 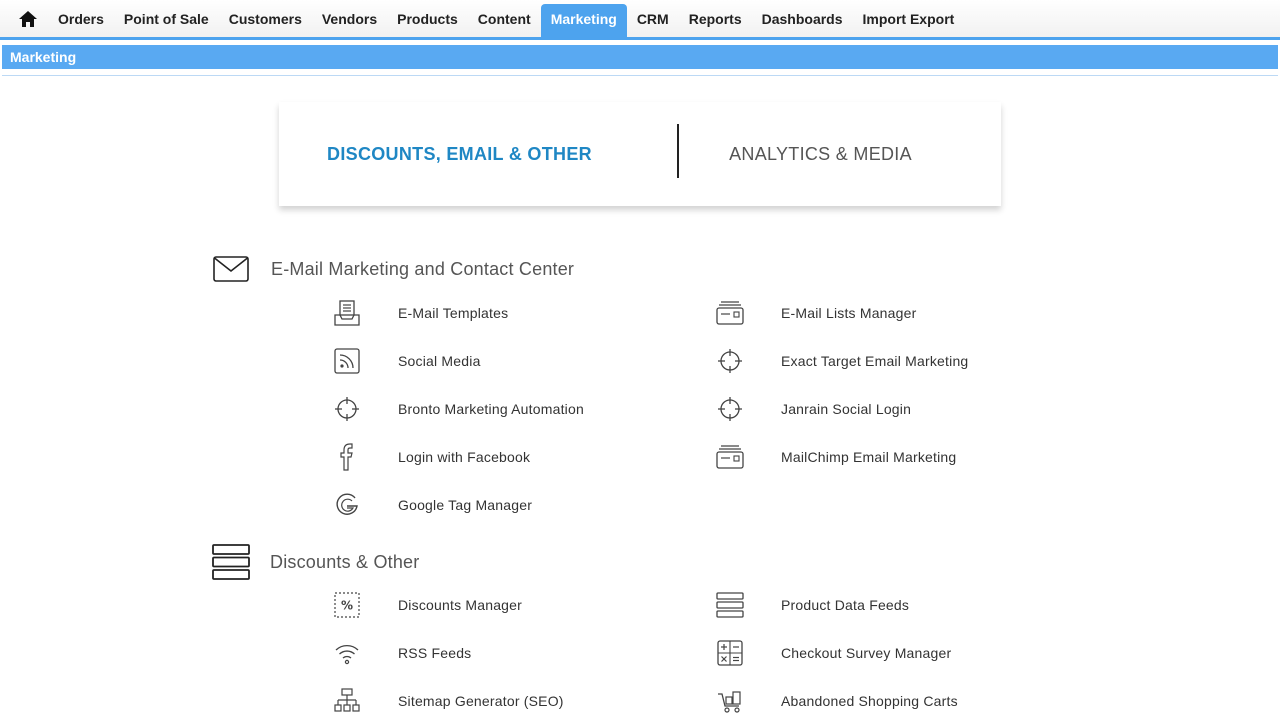 I want to click on item-label: Janrain Social Login, so click(x=846, y=409).